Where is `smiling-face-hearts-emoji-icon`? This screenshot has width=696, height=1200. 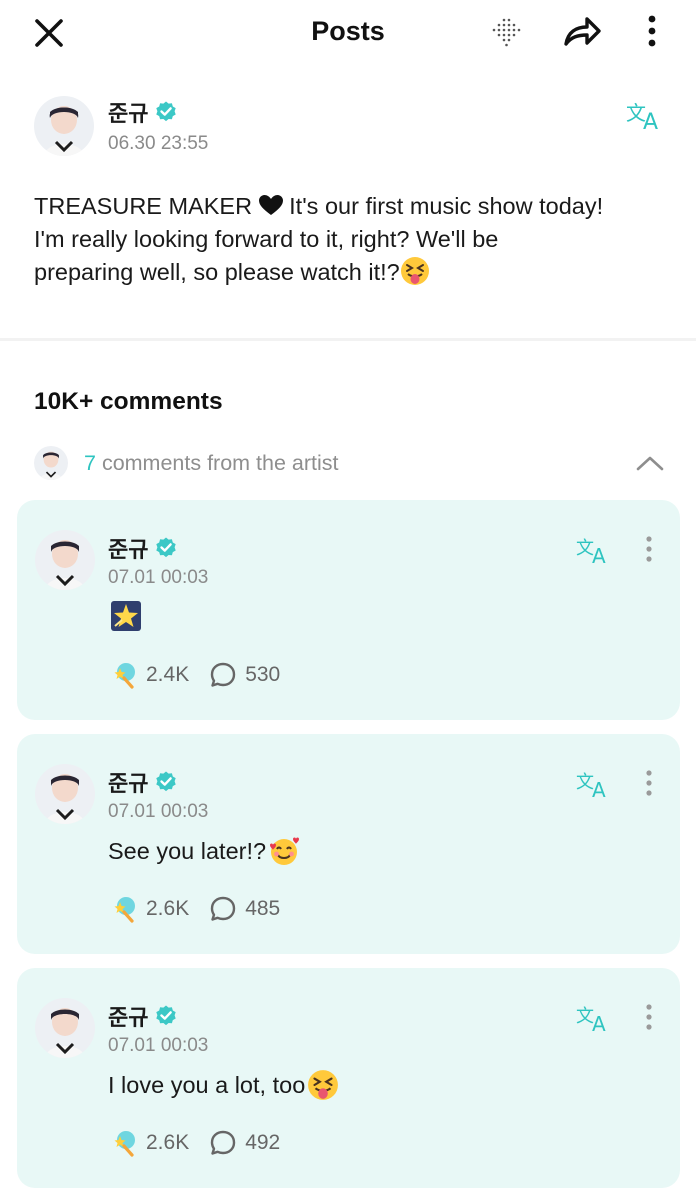 smiling-face-hearts-emoji-icon is located at coordinates (285, 851).